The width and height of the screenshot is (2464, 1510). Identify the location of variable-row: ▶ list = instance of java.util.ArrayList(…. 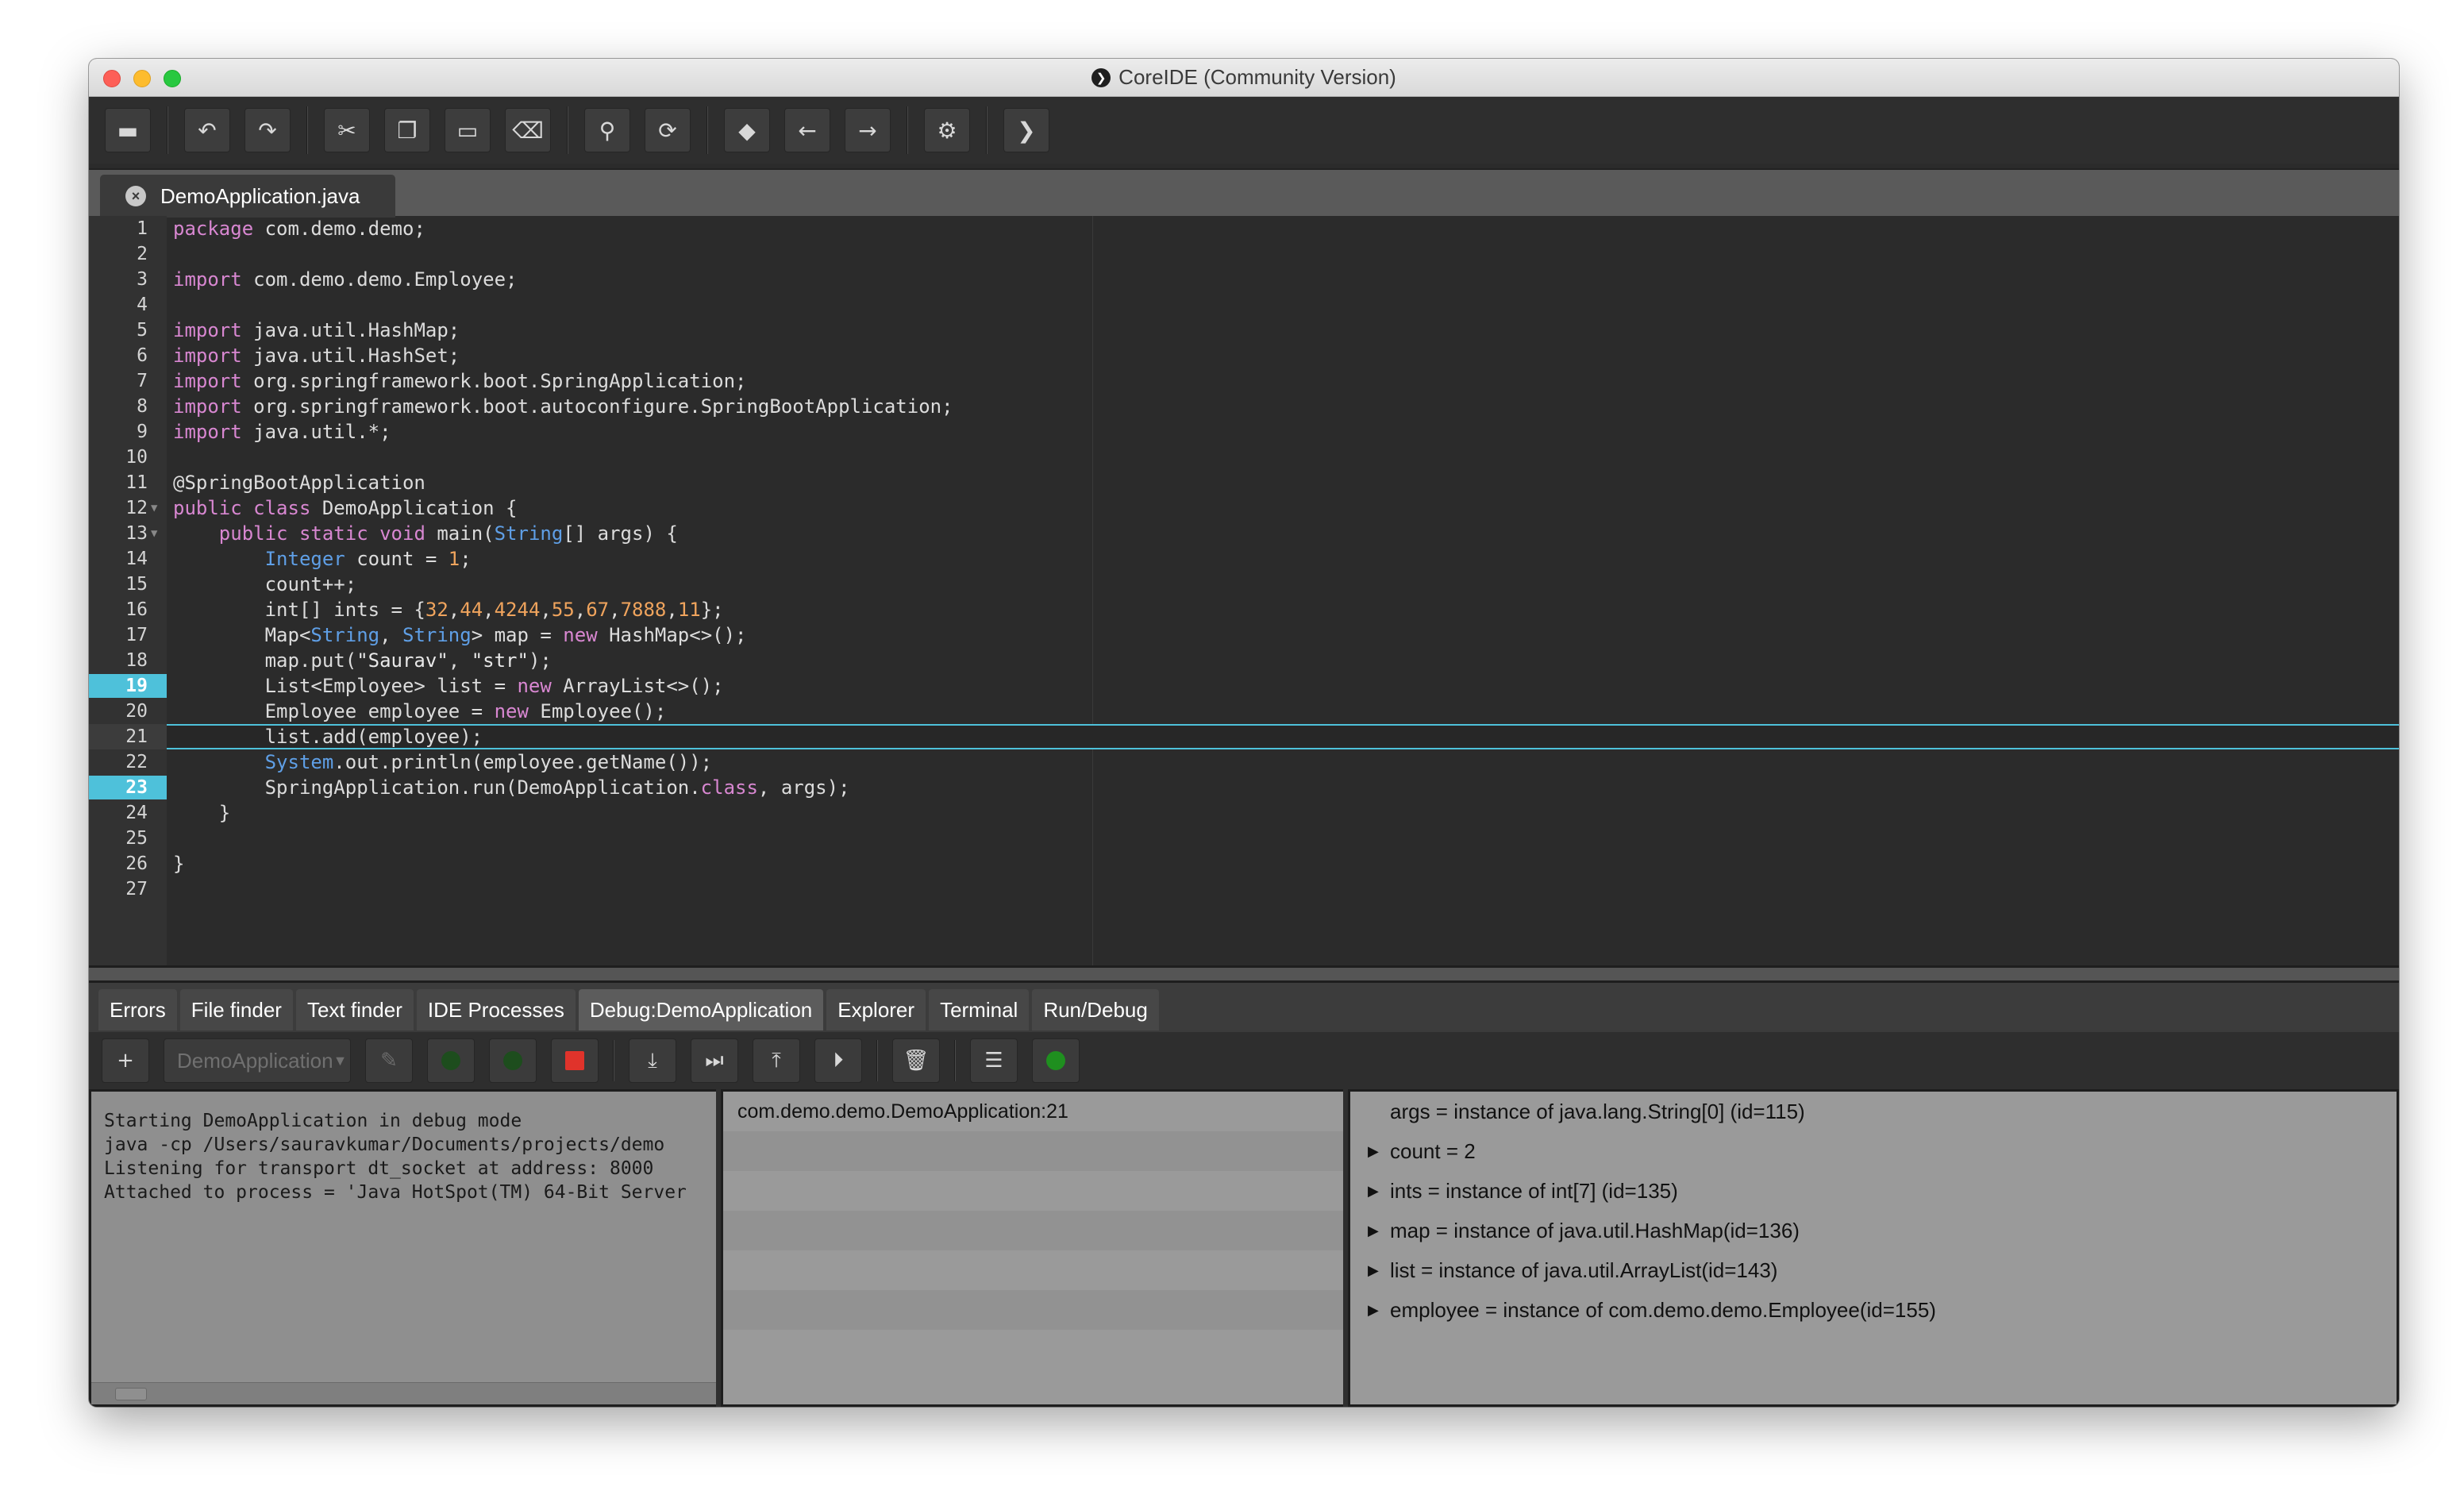
(1873, 1270).